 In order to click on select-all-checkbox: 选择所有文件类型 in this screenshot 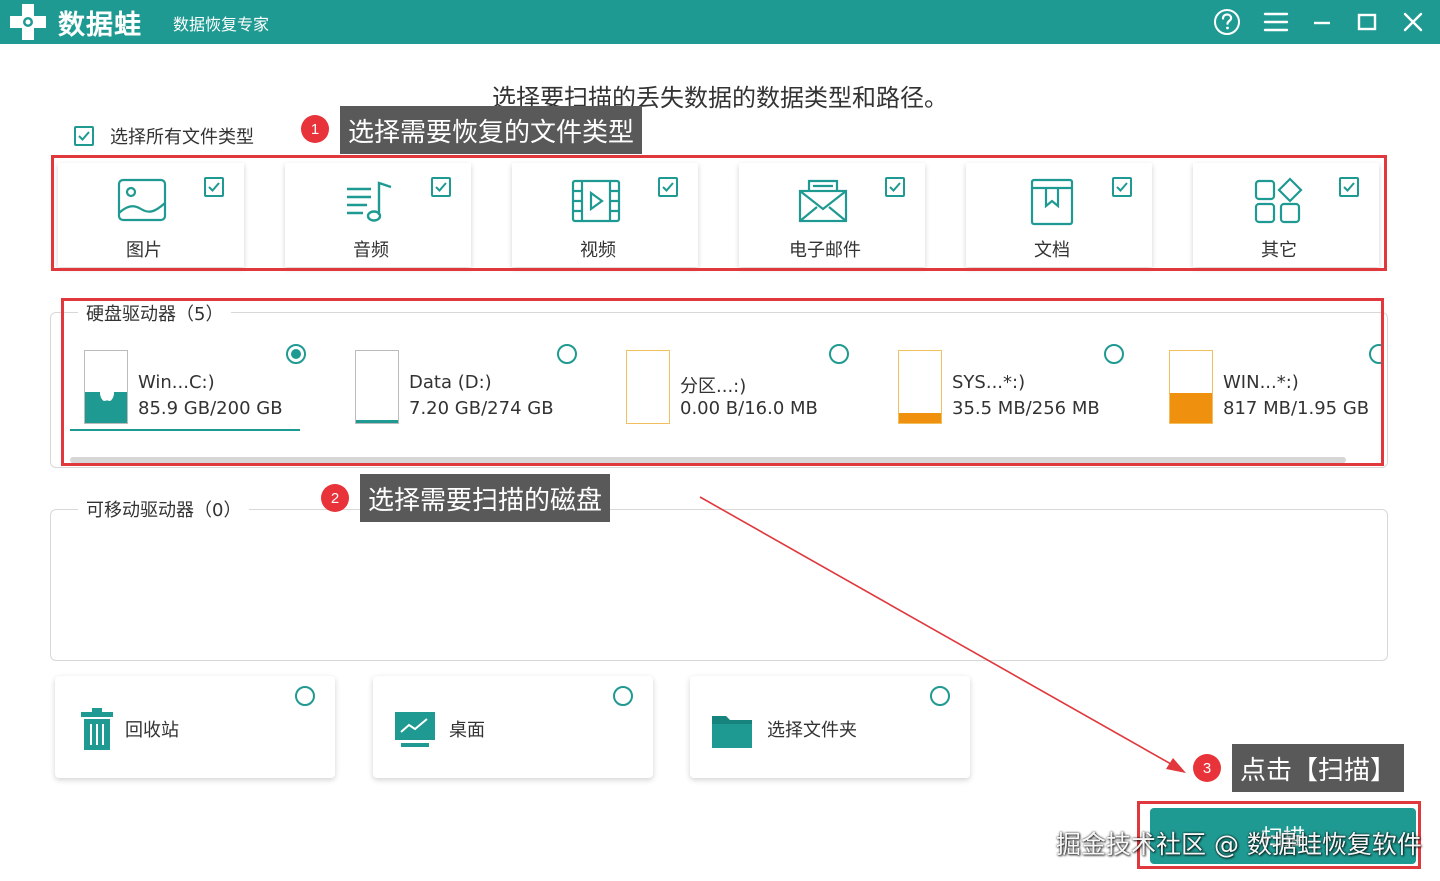, I will do `click(164, 136)`.